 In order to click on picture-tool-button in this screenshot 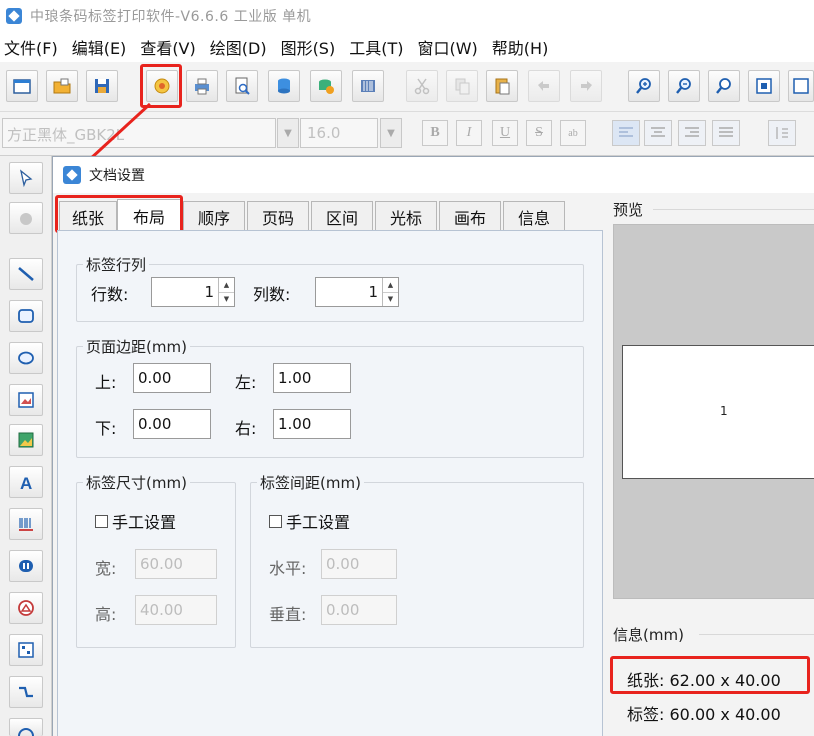, I will do `click(26, 400)`.